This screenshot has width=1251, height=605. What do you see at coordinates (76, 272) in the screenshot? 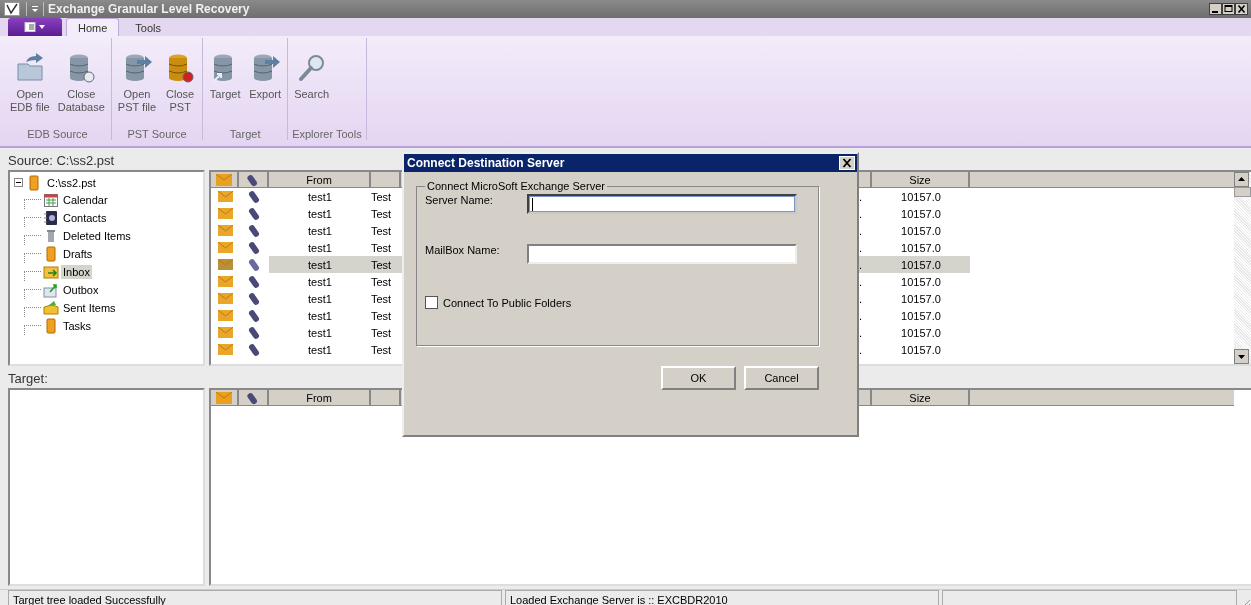
I see `tree-item: Inbox` at bounding box center [76, 272].